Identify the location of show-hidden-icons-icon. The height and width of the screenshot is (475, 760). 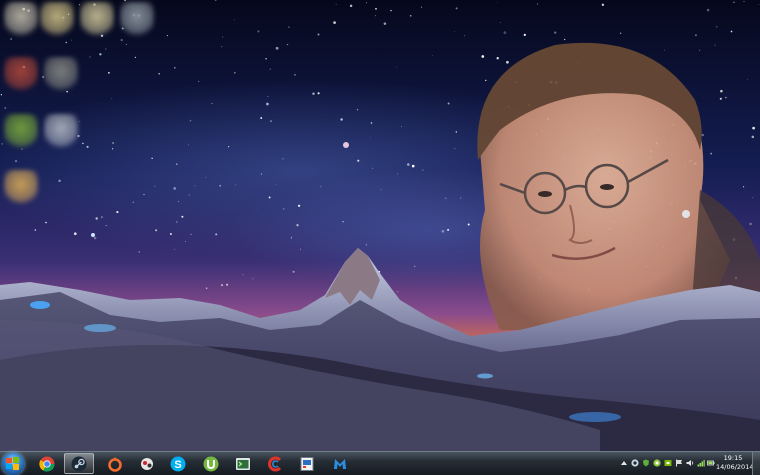
(624, 463).